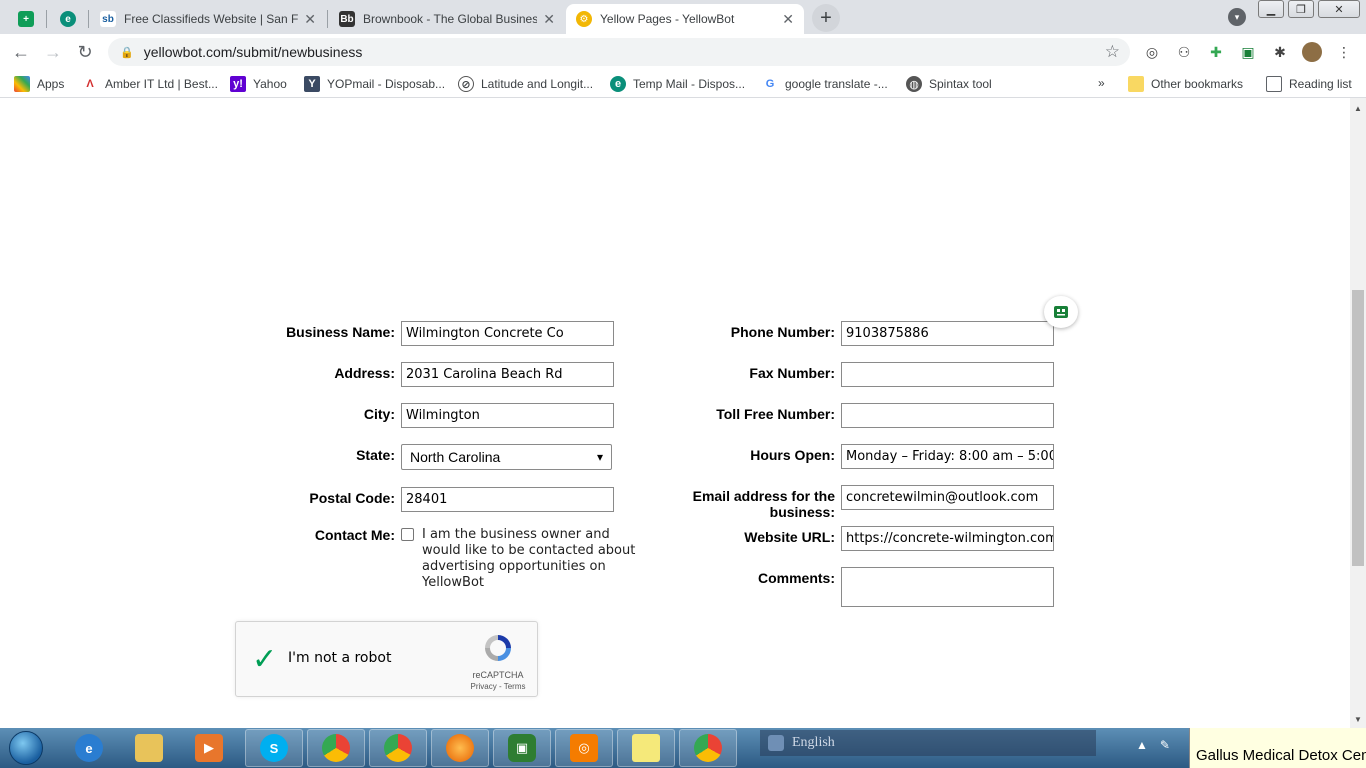  I want to click on apps-grid-icon, so click(22, 84).